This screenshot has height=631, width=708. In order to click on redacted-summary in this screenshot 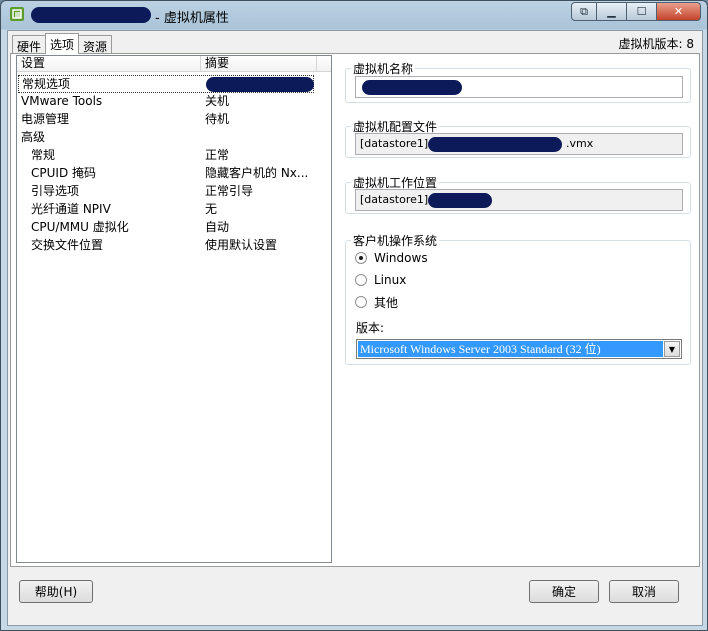, I will do `click(260, 84)`.